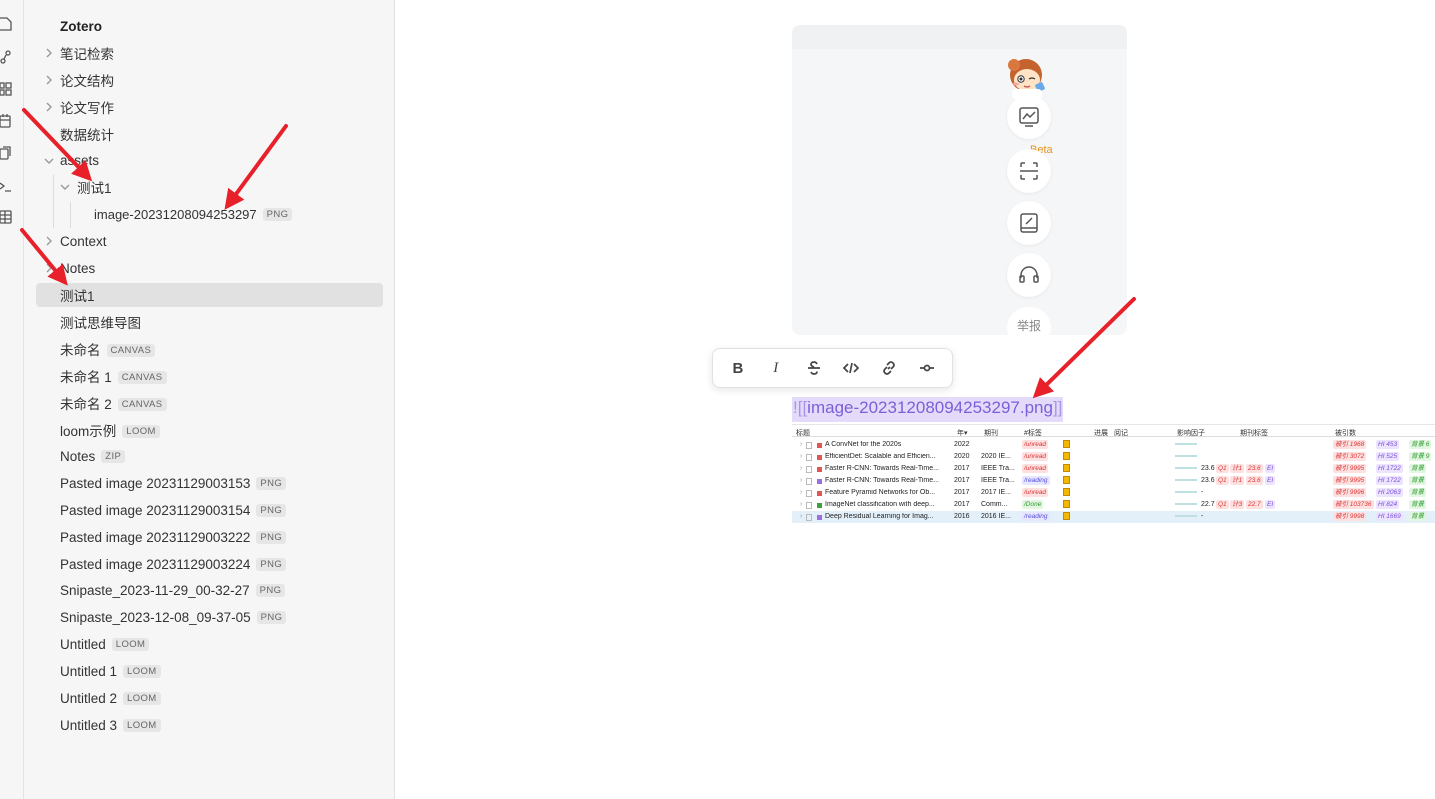 The width and height of the screenshot is (1435, 799). Describe the element at coordinates (1186, 468) in the screenshot. I see `impact-bar` at that location.